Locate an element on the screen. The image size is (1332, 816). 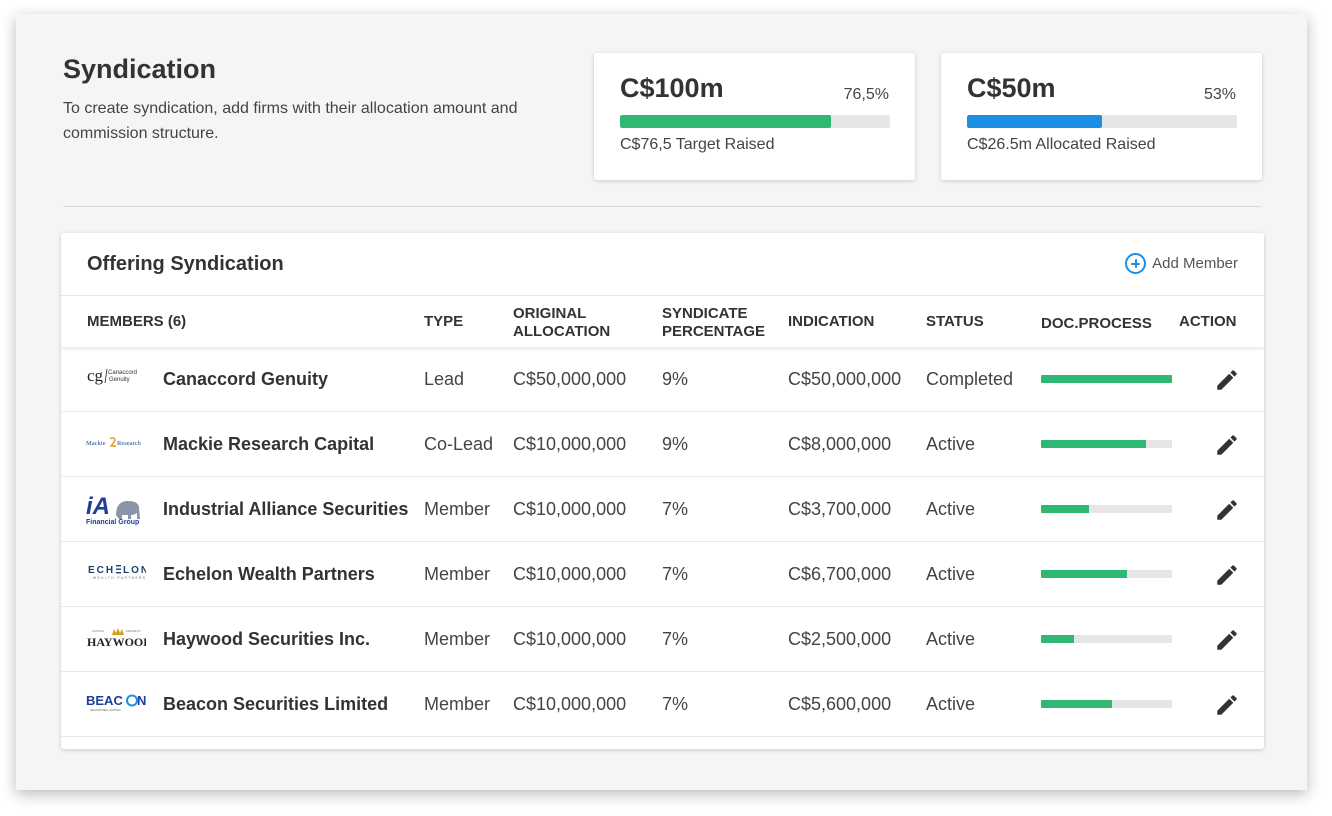
member-name: Industrial Alliance Securities is located at coordinates (286, 509).